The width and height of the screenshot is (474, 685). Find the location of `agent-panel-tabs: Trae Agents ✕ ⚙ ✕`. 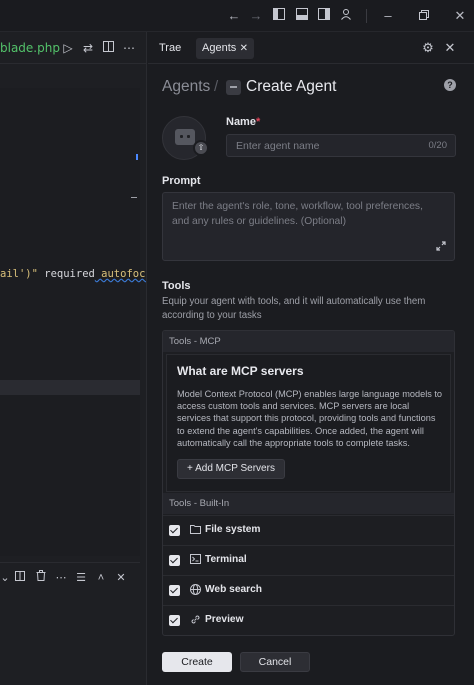

agent-panel-tabs: Trae Agents ✕ ⚙ ✕ is located at coordinates (311, 48).